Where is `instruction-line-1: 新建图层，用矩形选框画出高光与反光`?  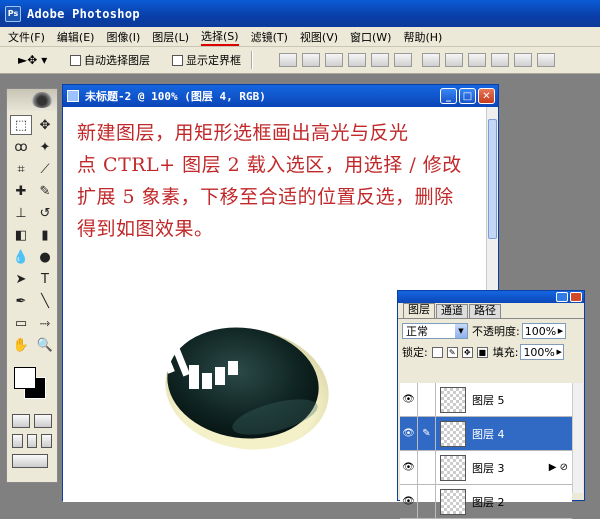
instruction-line-1: 新建图层，用矩形选框画出高光与反光 is located at coordinates (243, 133).